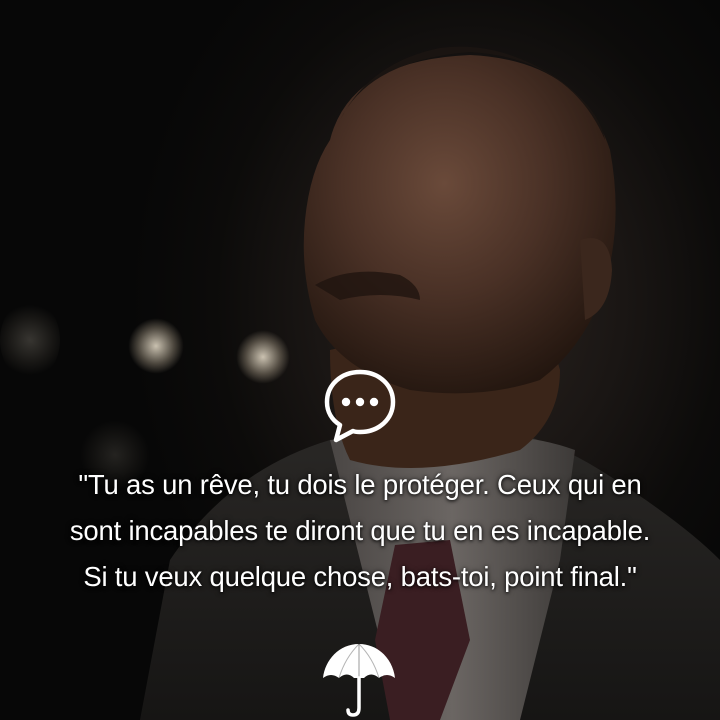  What do you see at coordinates (359, 680) in the screenshot?
I see `umbrella-icon` at bounding box center [359, 680].